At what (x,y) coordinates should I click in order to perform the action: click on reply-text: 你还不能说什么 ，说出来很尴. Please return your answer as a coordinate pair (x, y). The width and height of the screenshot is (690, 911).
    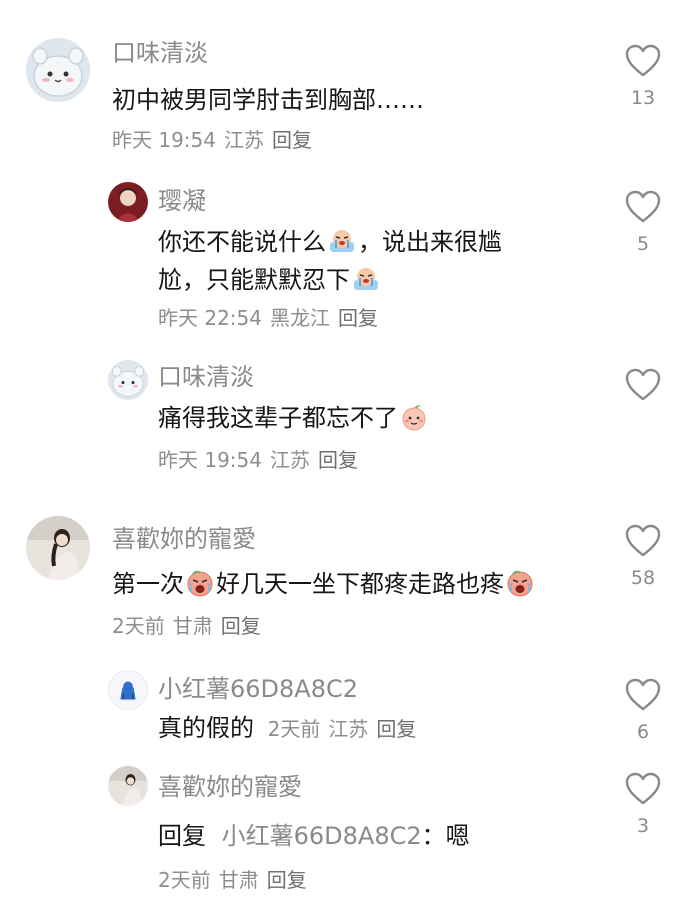
    Looking at the image, I should click on (330, 242).